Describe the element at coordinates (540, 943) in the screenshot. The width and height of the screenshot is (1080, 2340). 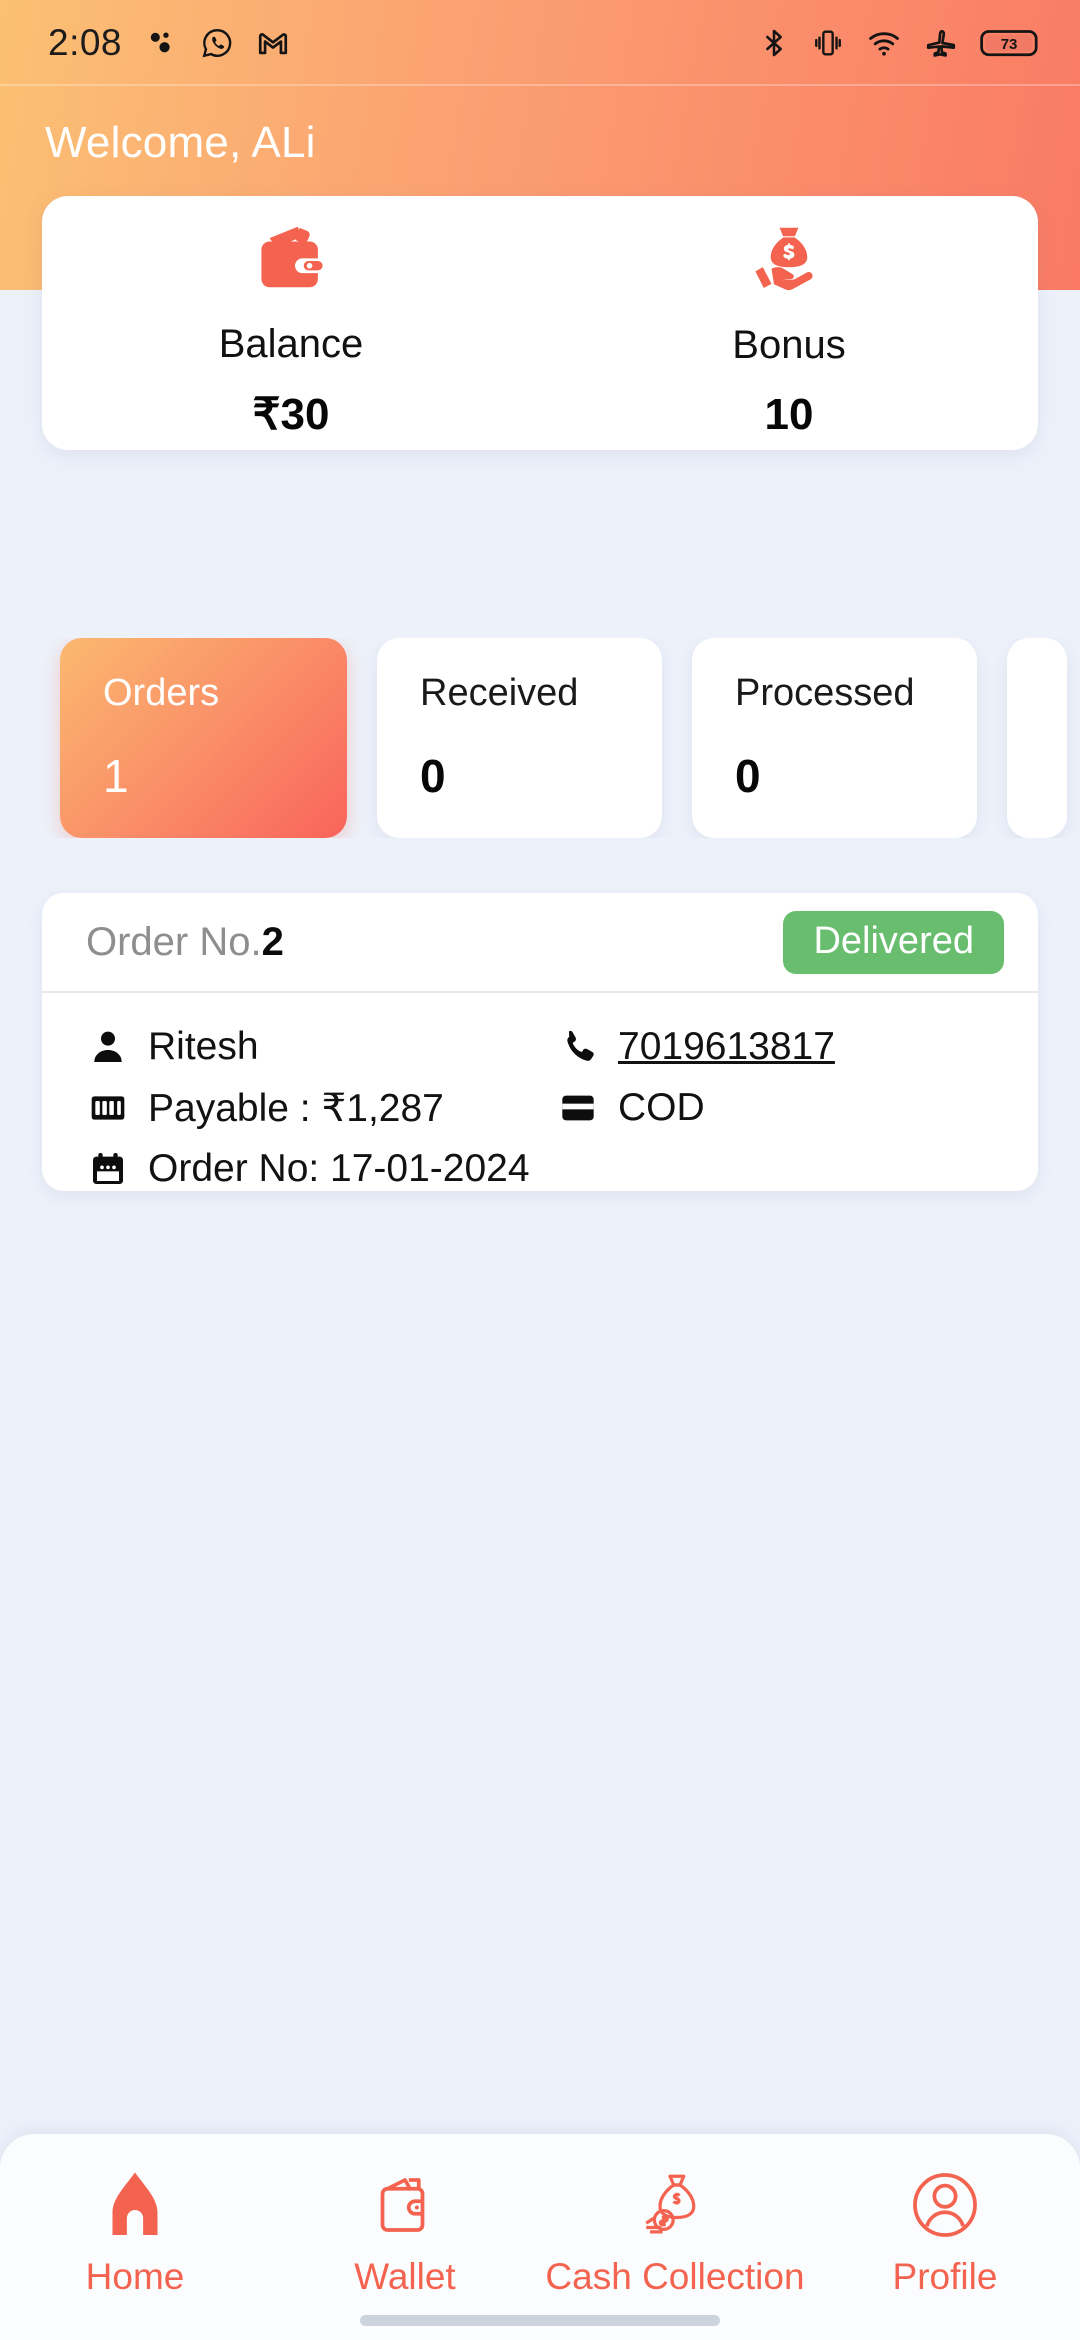
I see `order-card-header: Order No.2 Delivered` at that location.